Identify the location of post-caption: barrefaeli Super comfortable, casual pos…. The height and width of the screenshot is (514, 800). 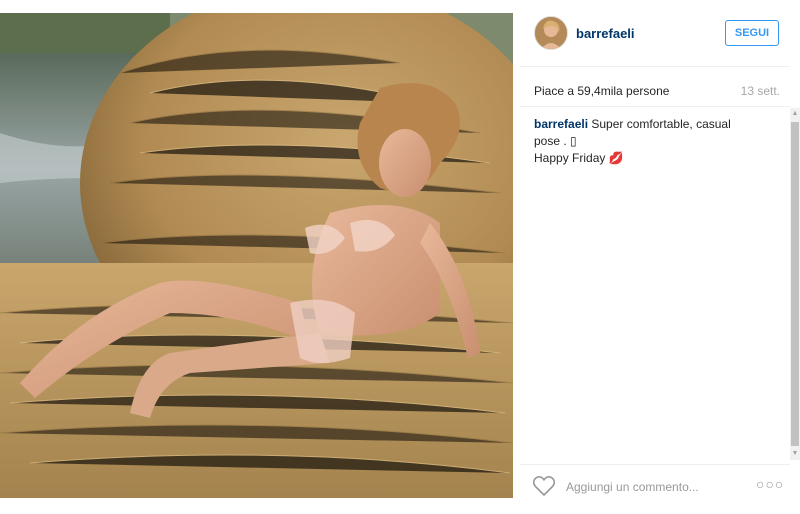
(649, 141).